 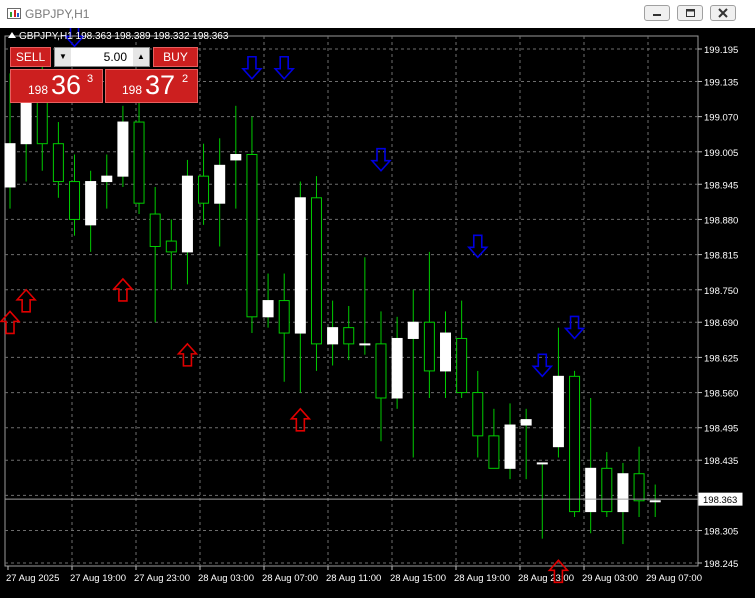 I want to click on sell-price-box: 198 36 3, so click(x=56, y=86).